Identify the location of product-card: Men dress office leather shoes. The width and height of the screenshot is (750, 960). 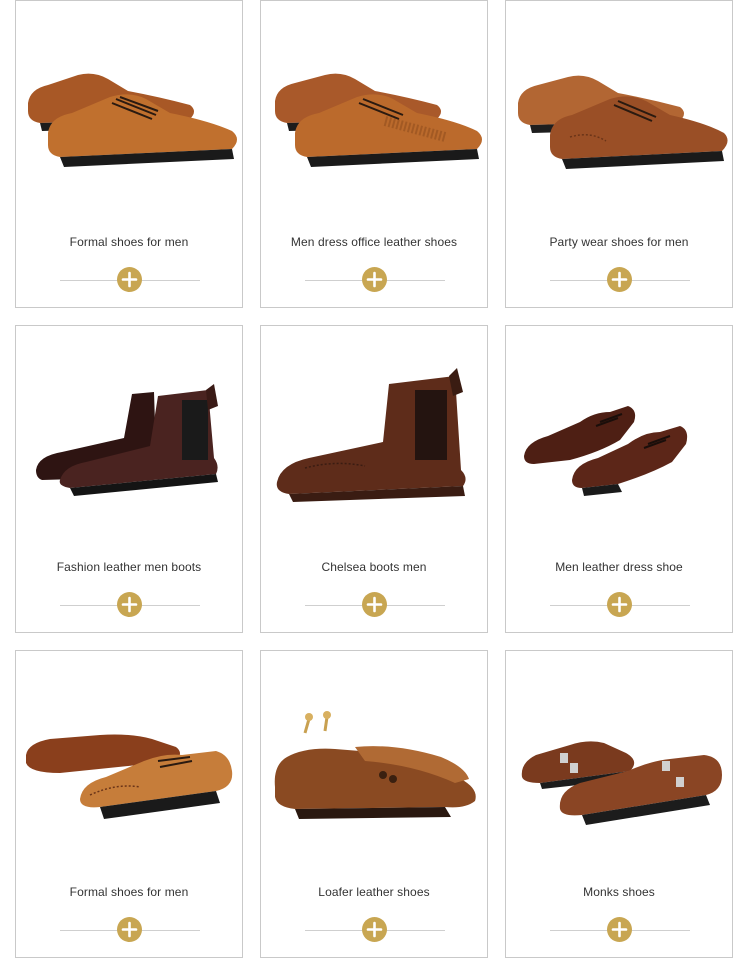
(374, 154).